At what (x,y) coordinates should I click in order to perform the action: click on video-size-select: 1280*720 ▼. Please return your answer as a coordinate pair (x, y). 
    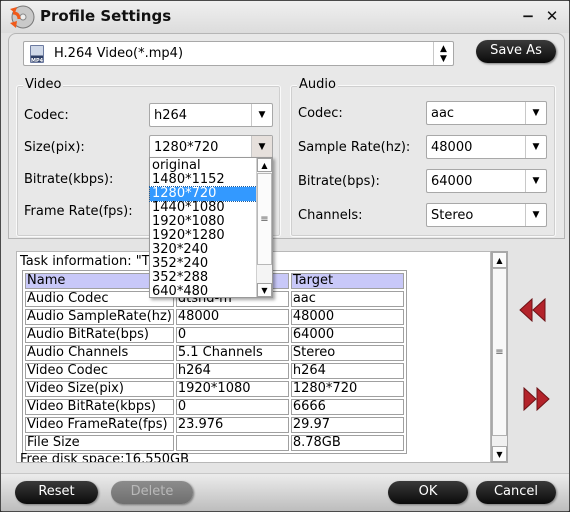
    Looking at the image, I should click on (211, 147).